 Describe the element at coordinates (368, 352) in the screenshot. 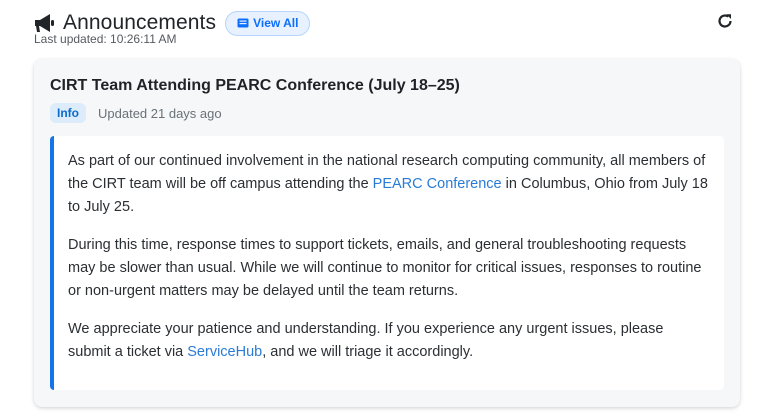

I see `paragraph-3-text-b: , and we will triage it accordingly.` at that location.